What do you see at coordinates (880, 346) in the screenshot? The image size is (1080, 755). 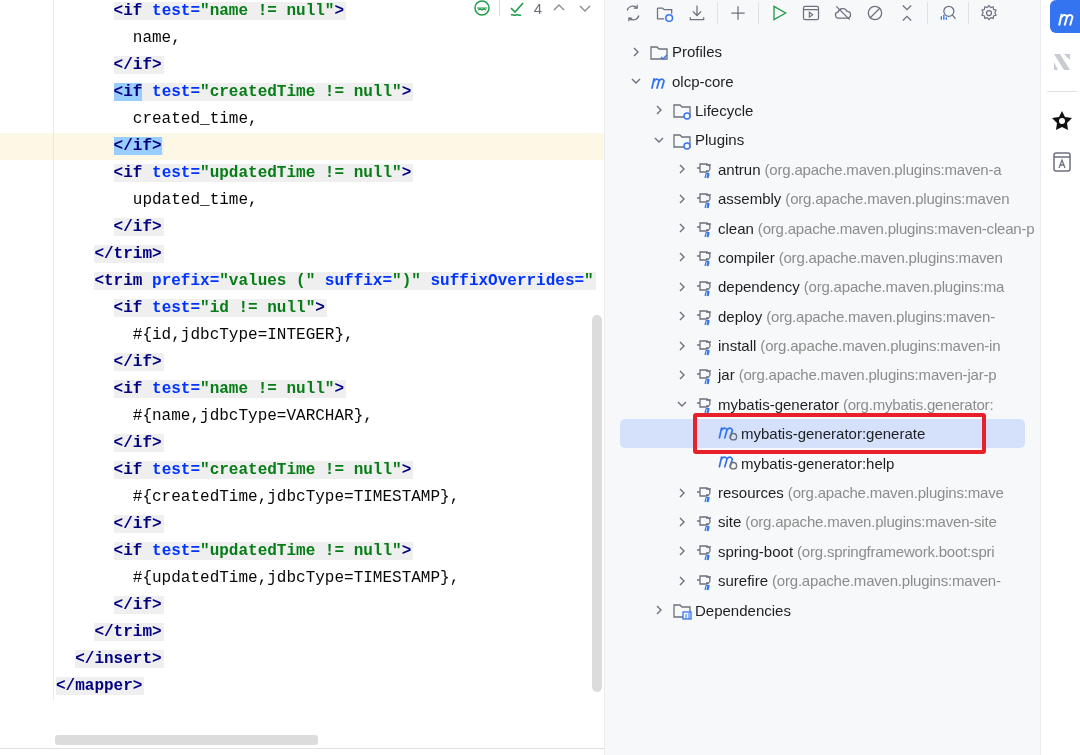 I see `plugin-coordinates: (org.apache.maven.plugins:maven-in` at bounding box center [880, 346].